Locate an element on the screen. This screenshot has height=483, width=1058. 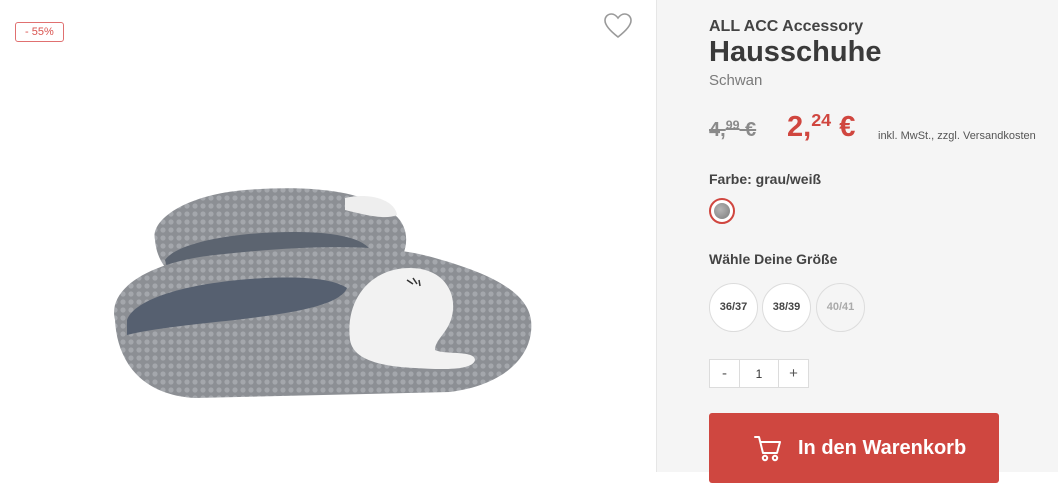
color-swatch-grau-weiss is located at coordinates (722, 211).